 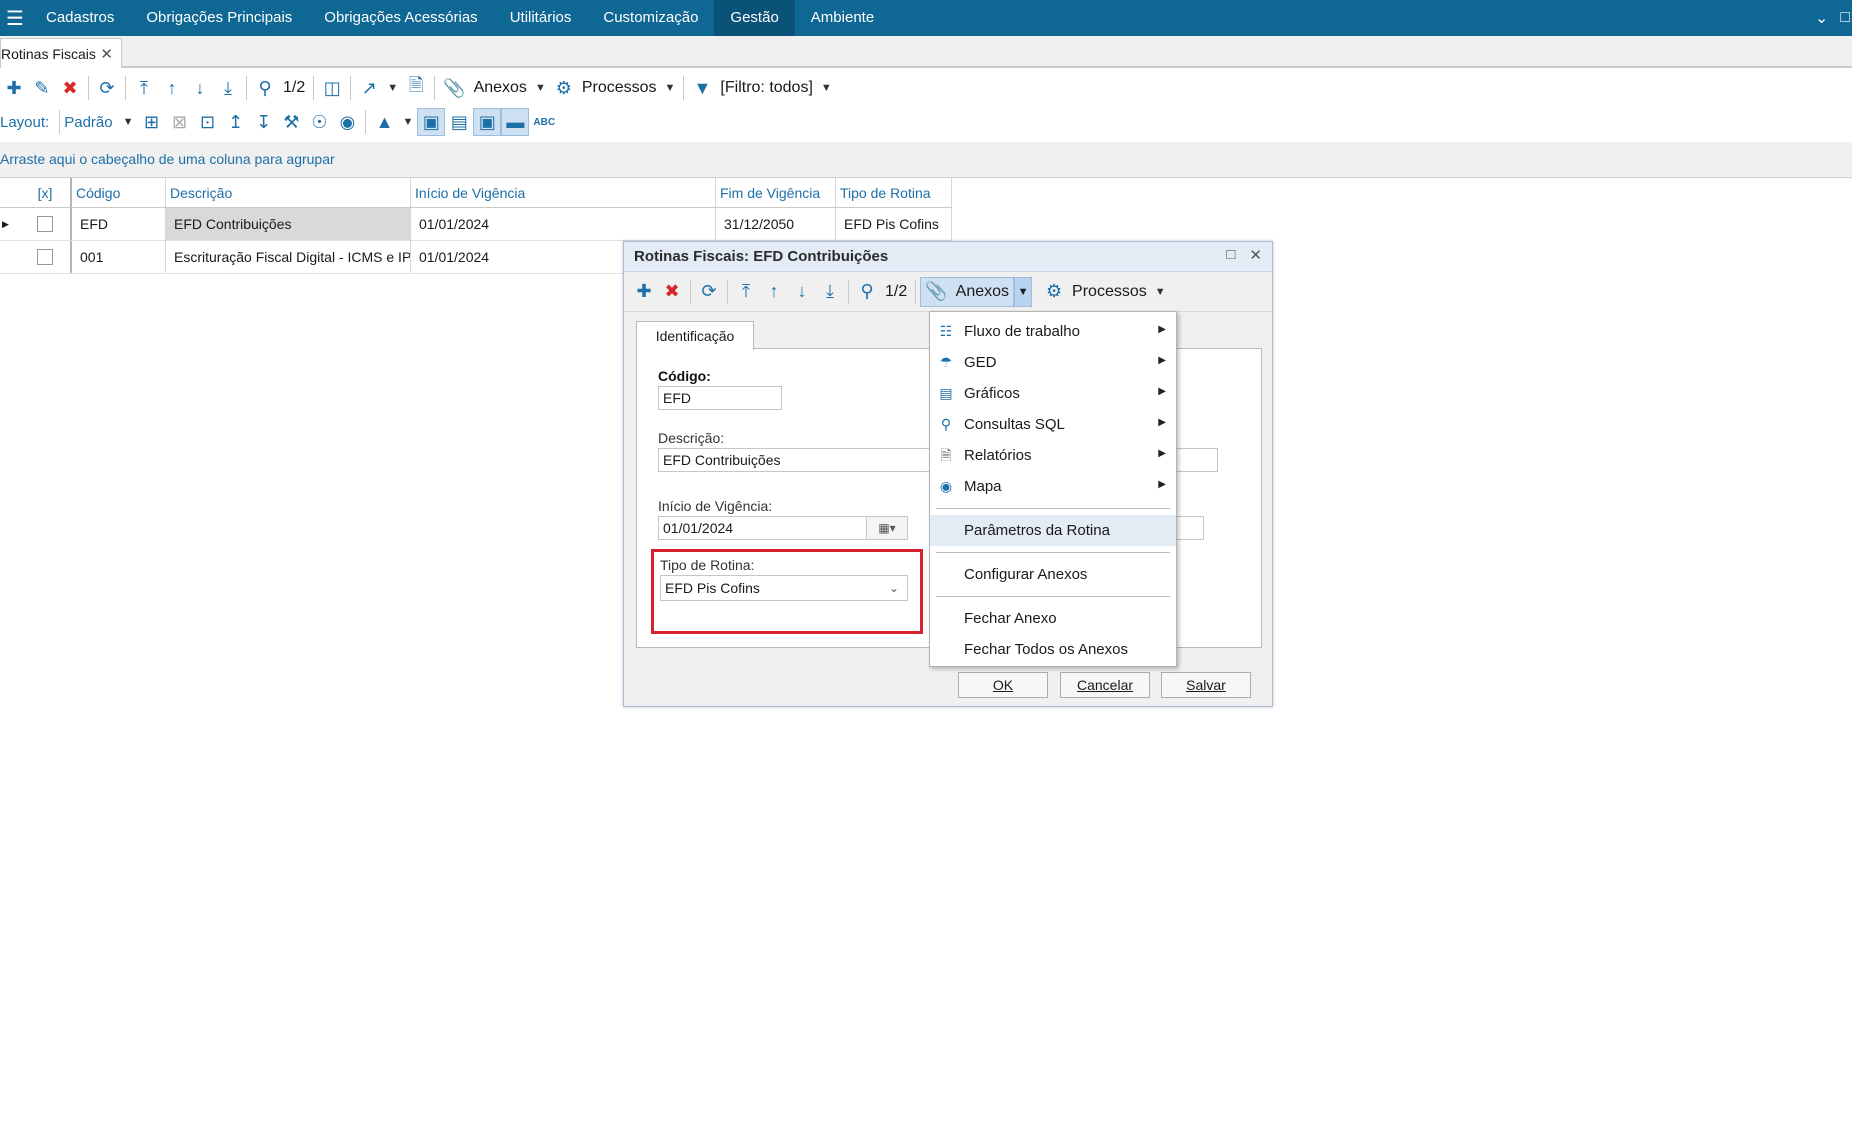 I want to click on tab-rotinas-fiscais: Rotinas Fiscais ✕, so click(x=61, y=53).